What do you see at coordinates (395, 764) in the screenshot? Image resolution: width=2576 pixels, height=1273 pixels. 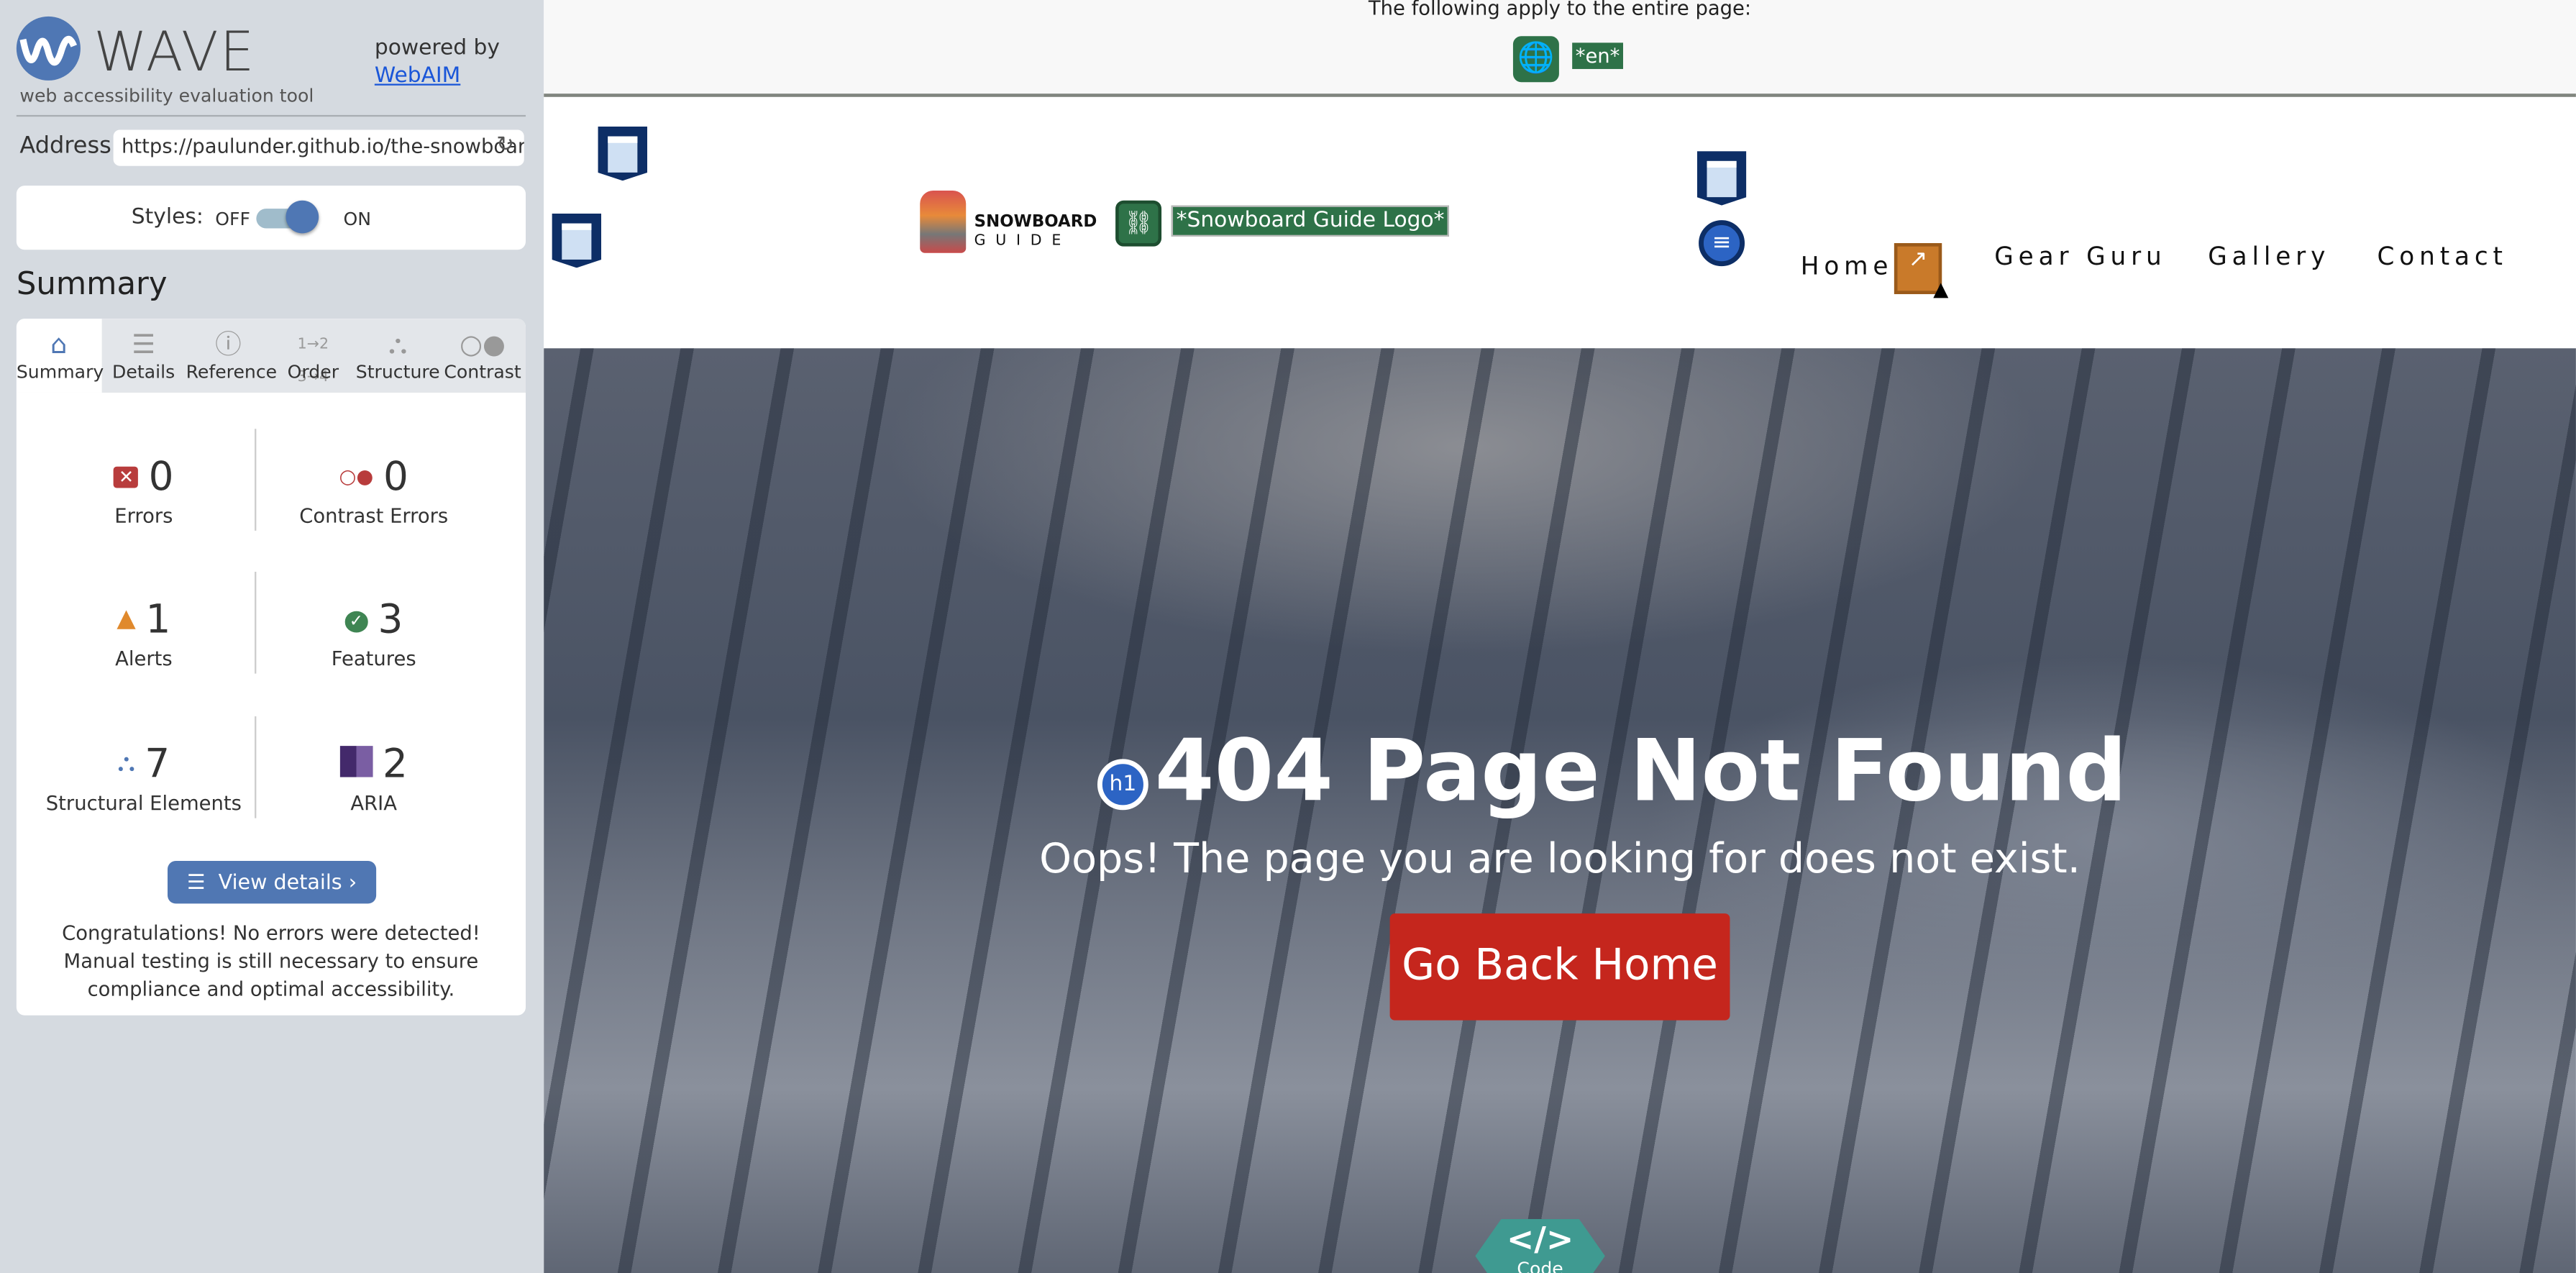 I see `aria-count: 2` at bounding box center [395, 764].